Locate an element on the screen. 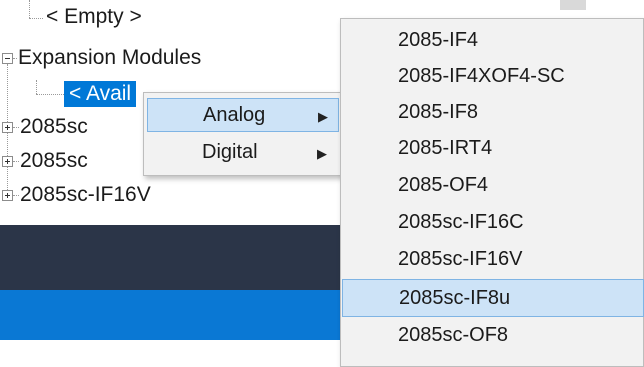 This screenshot has height=367, width=644. tree-node-expansion-modules: Expansion Modules is located at coordinates (109, 58).